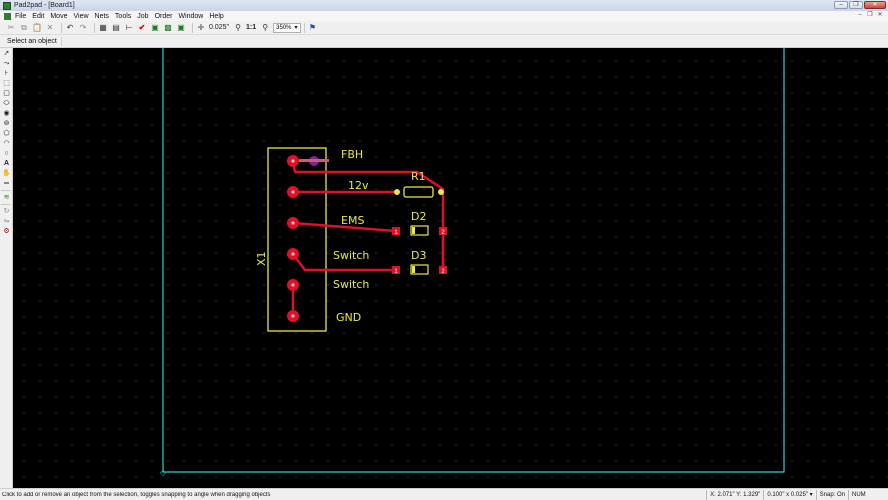  Describe the element at coordinates (6, 73) in the screenshot. I see `route-tool-icon: ⊦` at that location.